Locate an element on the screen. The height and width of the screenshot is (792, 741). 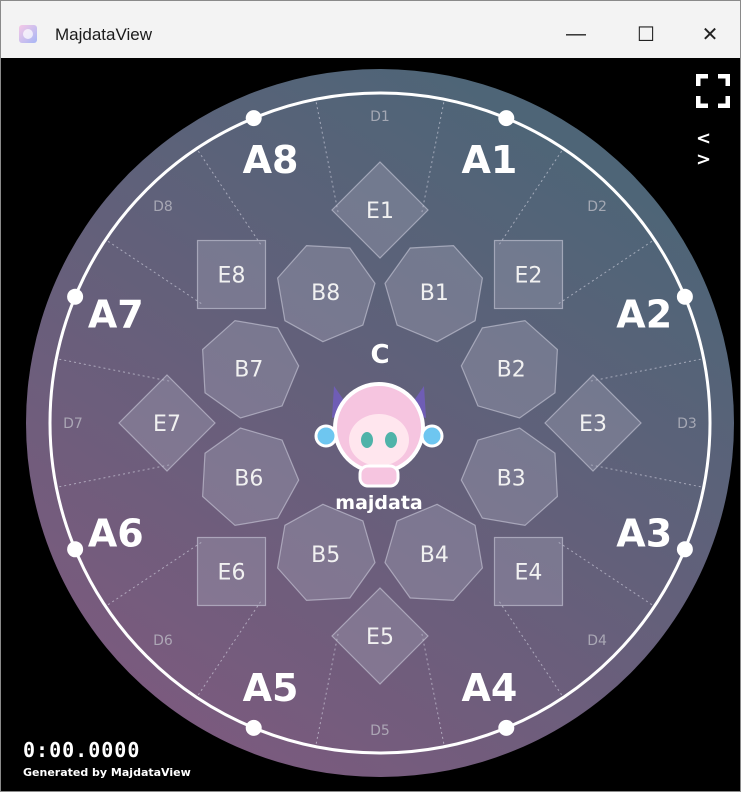
maximize-button: ☐ is located at coordinates (646, 34).